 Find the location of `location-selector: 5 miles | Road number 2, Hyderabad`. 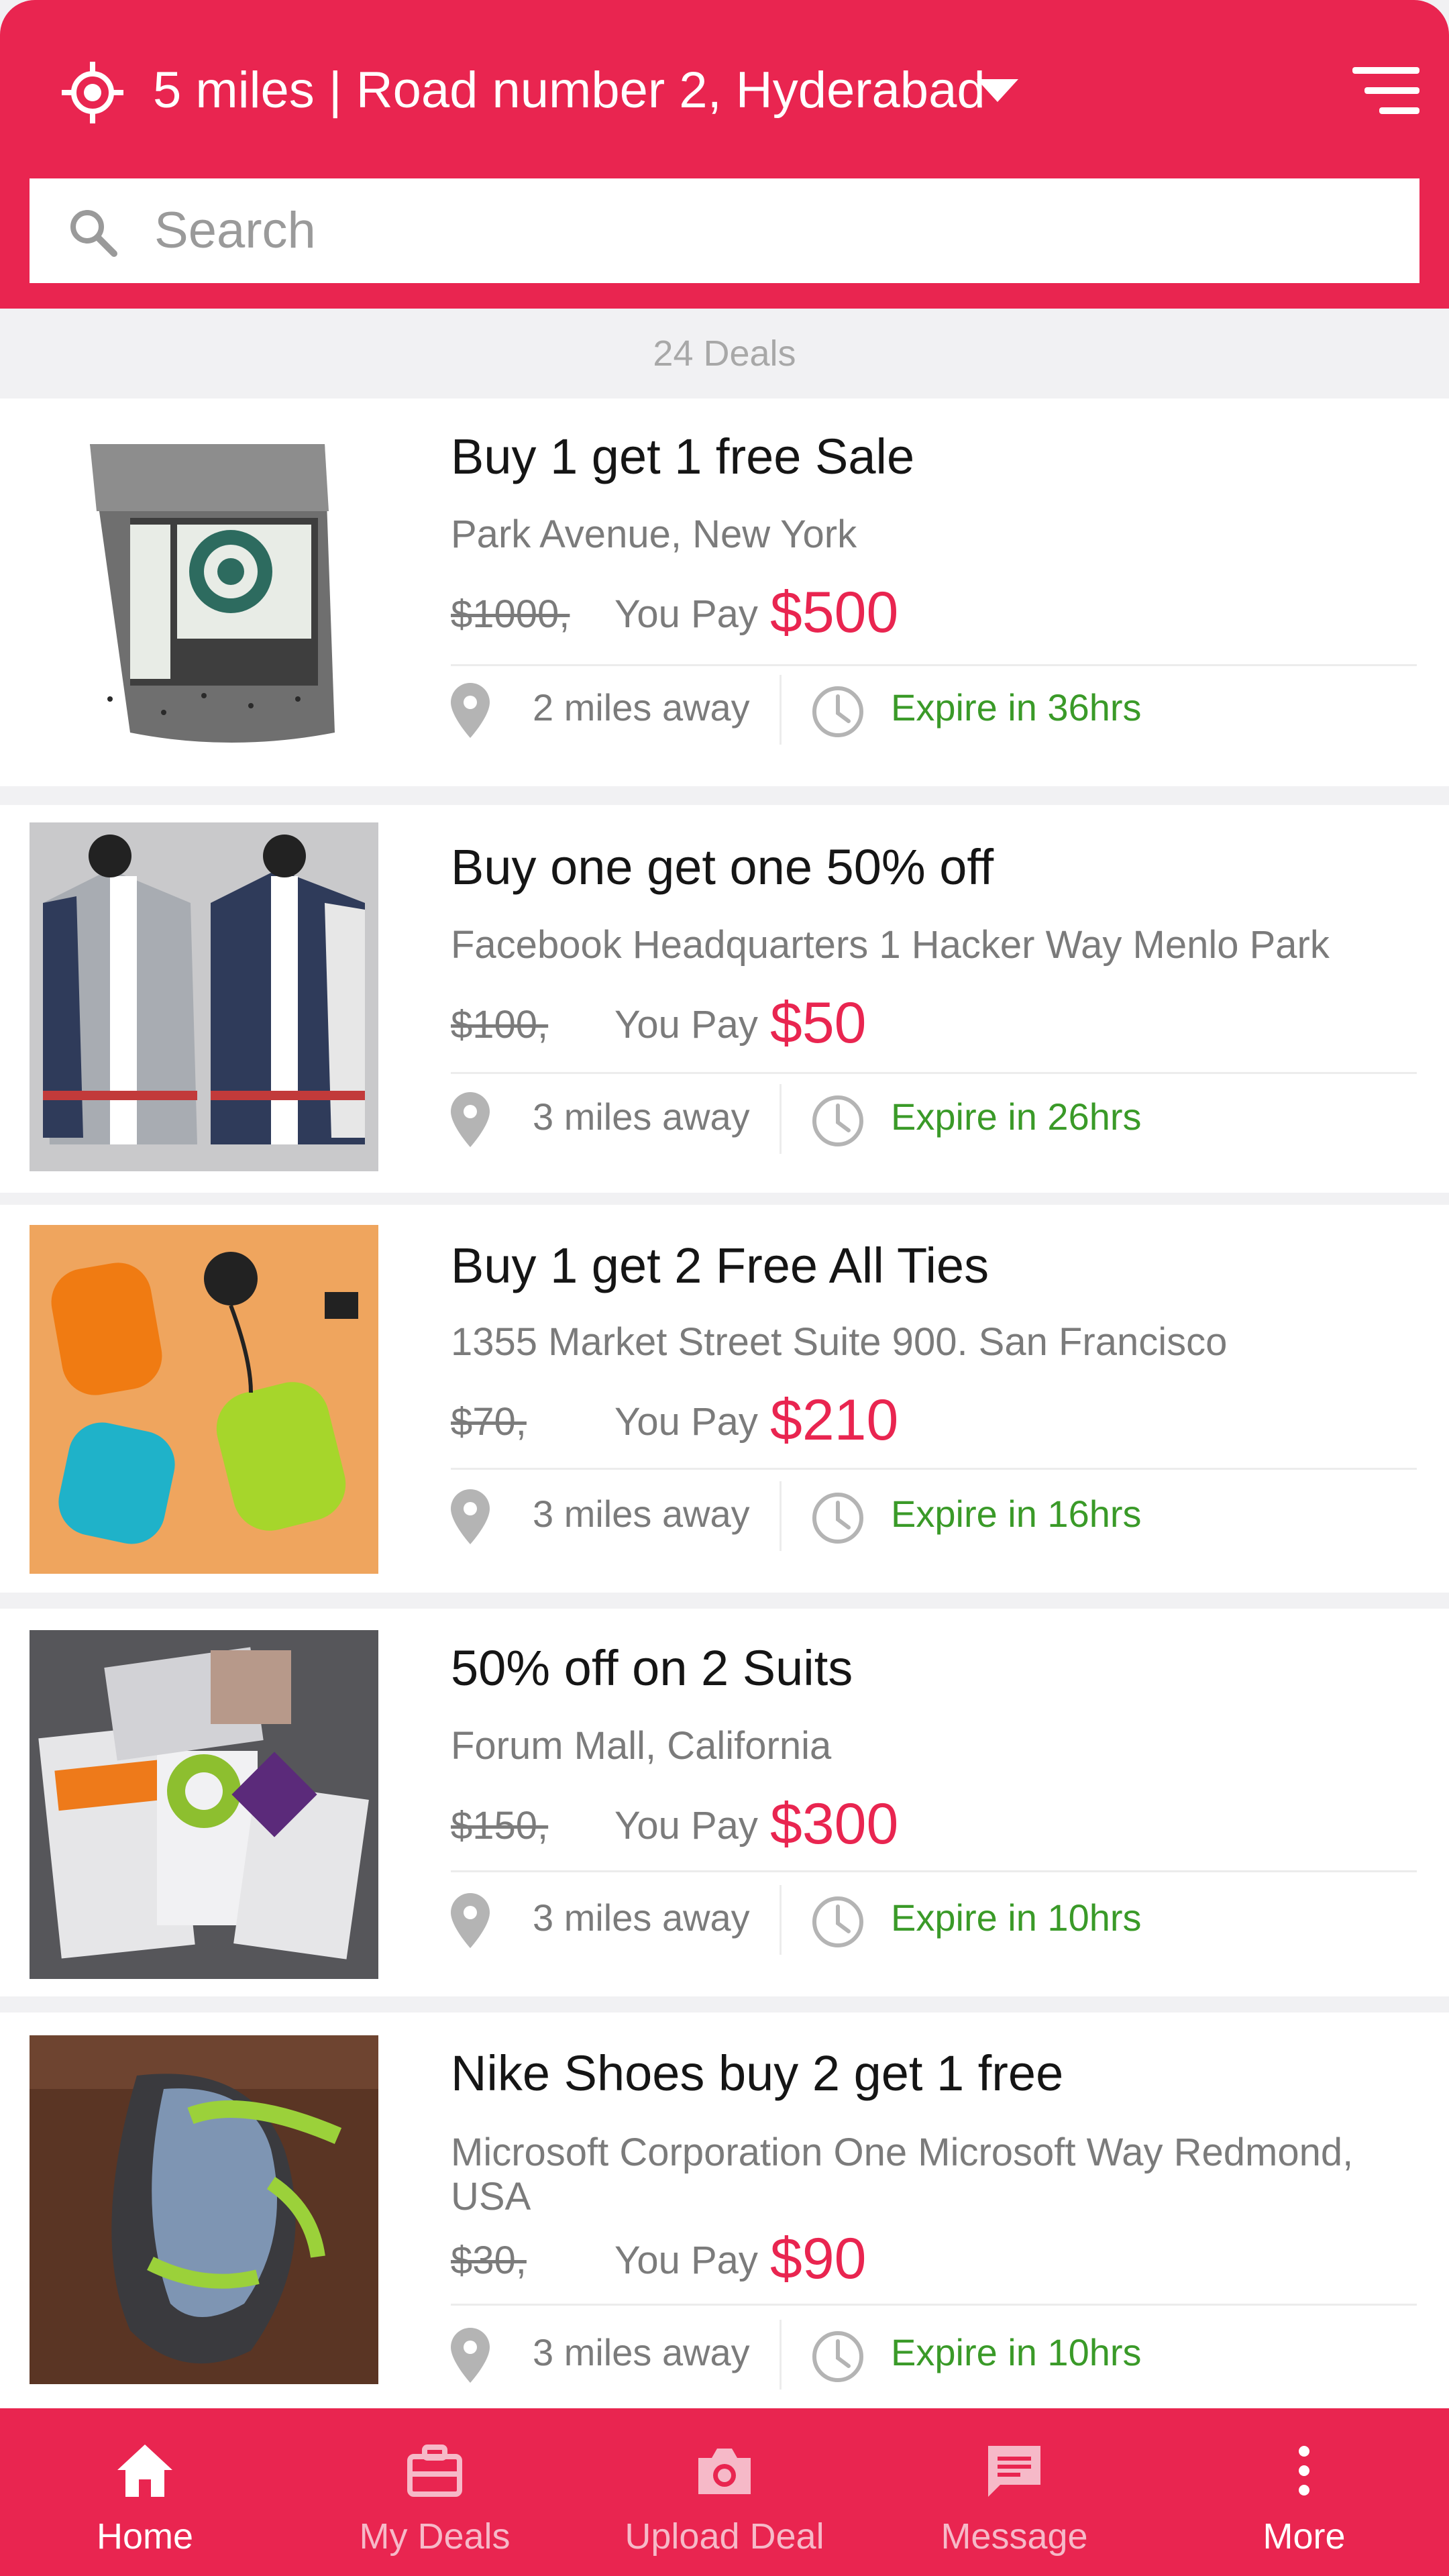

location-selector: 5 miles | Road number 2, Hyderabad is located at coordinates (569, 90).